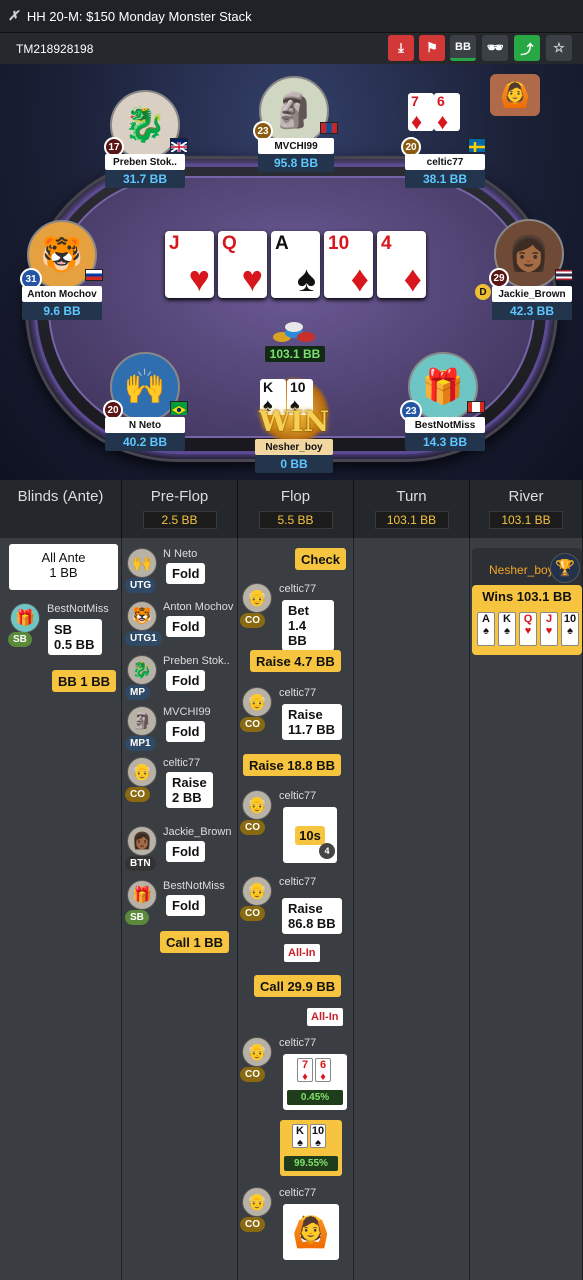  Describe the element at coordinates (296, 146) in the screenshot. I see `seat-name: MVCHI99` at that location.